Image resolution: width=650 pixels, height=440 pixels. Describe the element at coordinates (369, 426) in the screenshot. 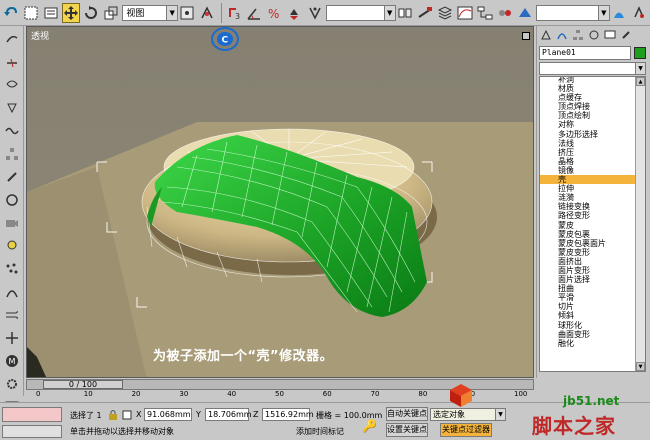

I see `key-icon: 🔑` at that location.